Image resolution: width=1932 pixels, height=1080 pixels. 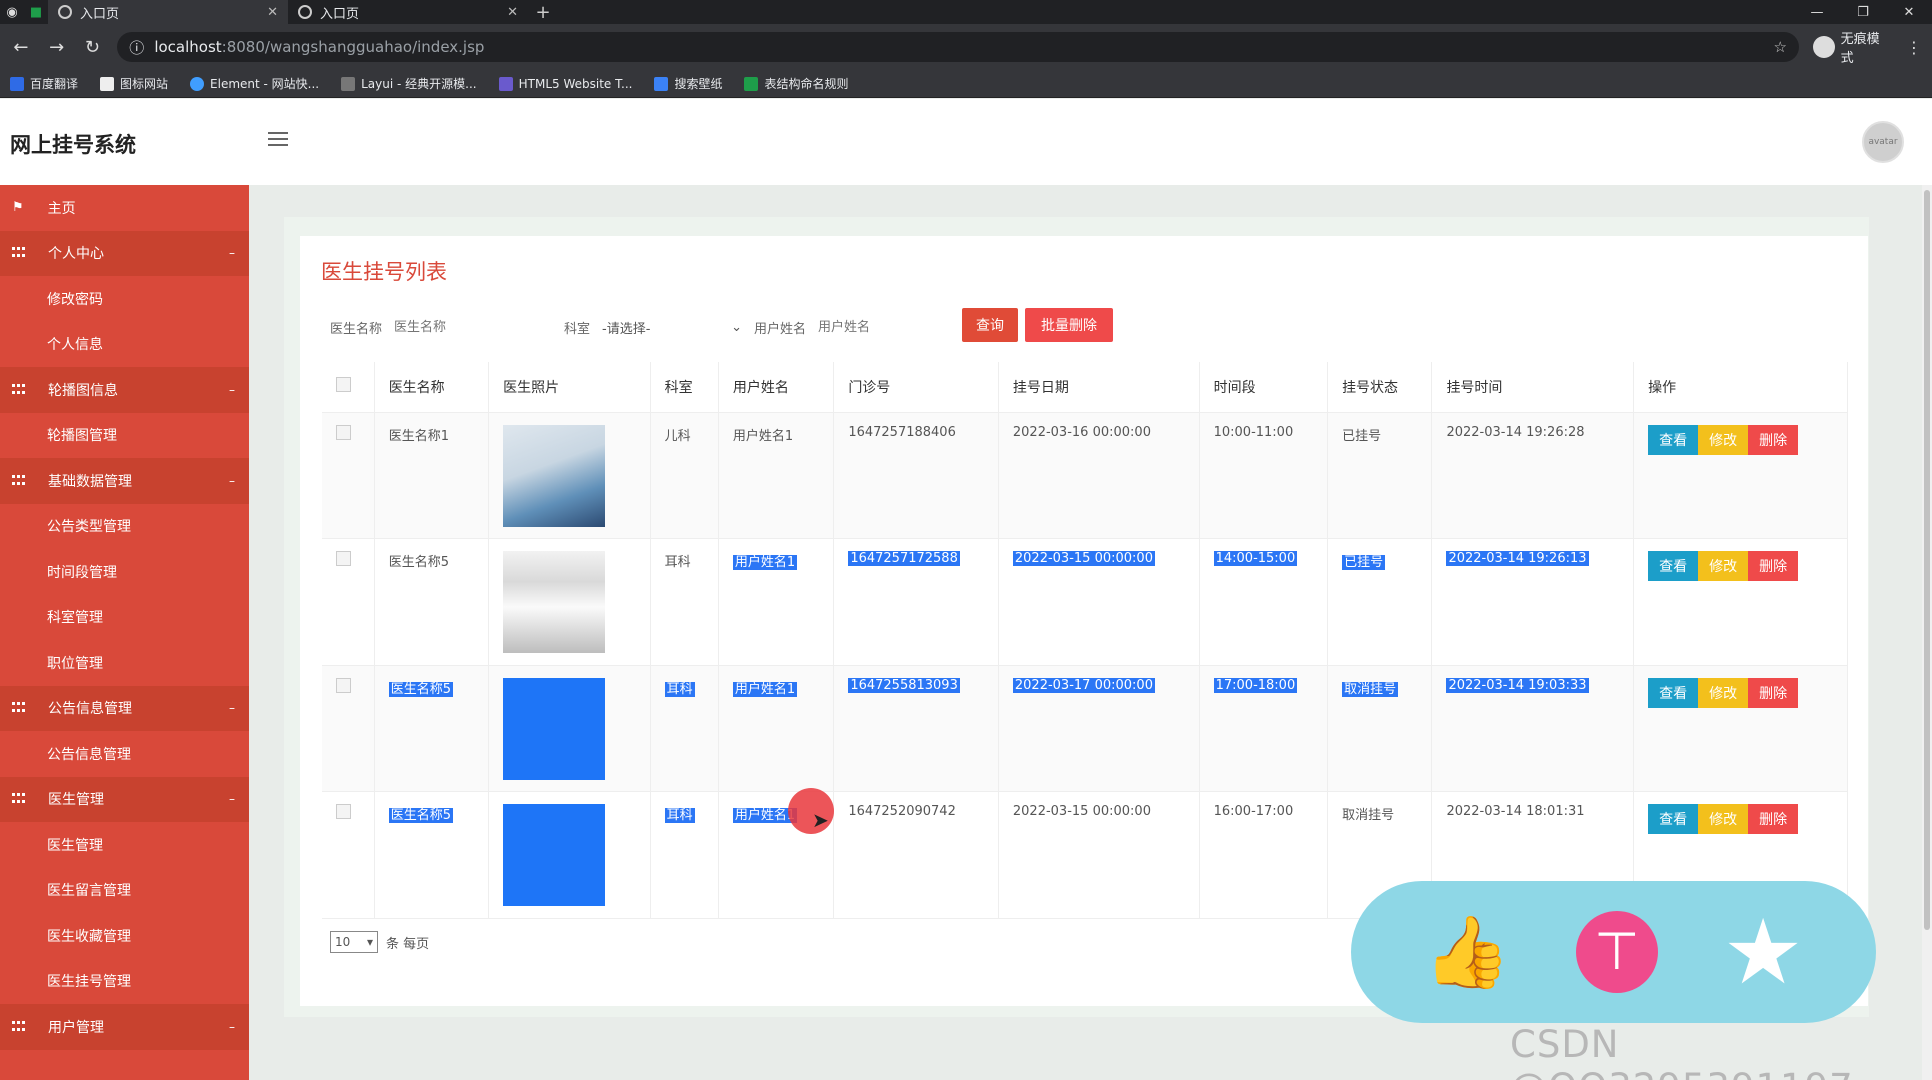 What do you see at coordinates (1883, 142) in the screenshot?
I see `avatar: avatar` at bounding box center [1883, 142].